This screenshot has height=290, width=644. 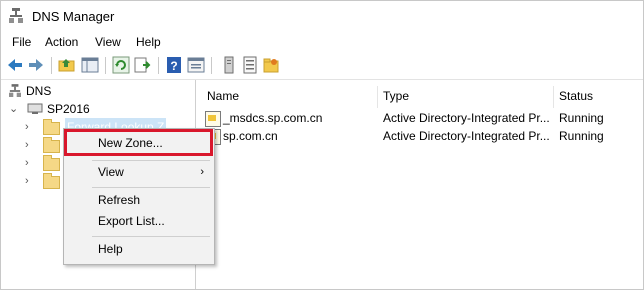 I want to click on menu-item-view: View ›, so click(x=139, y=172).